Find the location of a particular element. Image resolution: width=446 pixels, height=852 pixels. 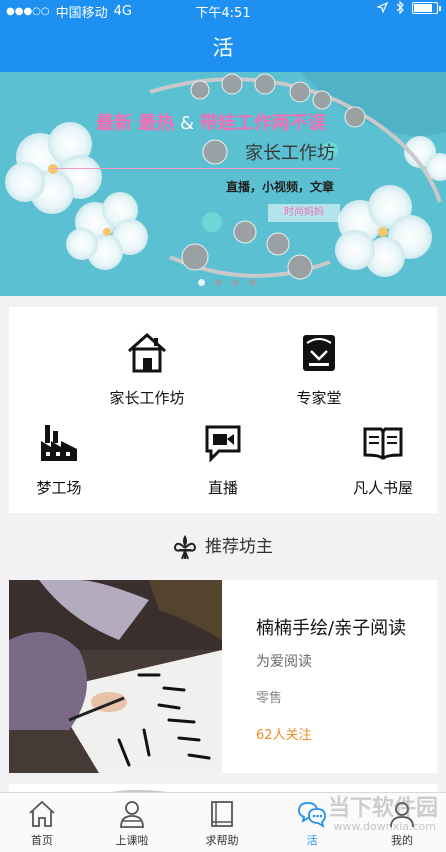

banner-tag: 时尚妈妈 is located at coordinates (304, 213).